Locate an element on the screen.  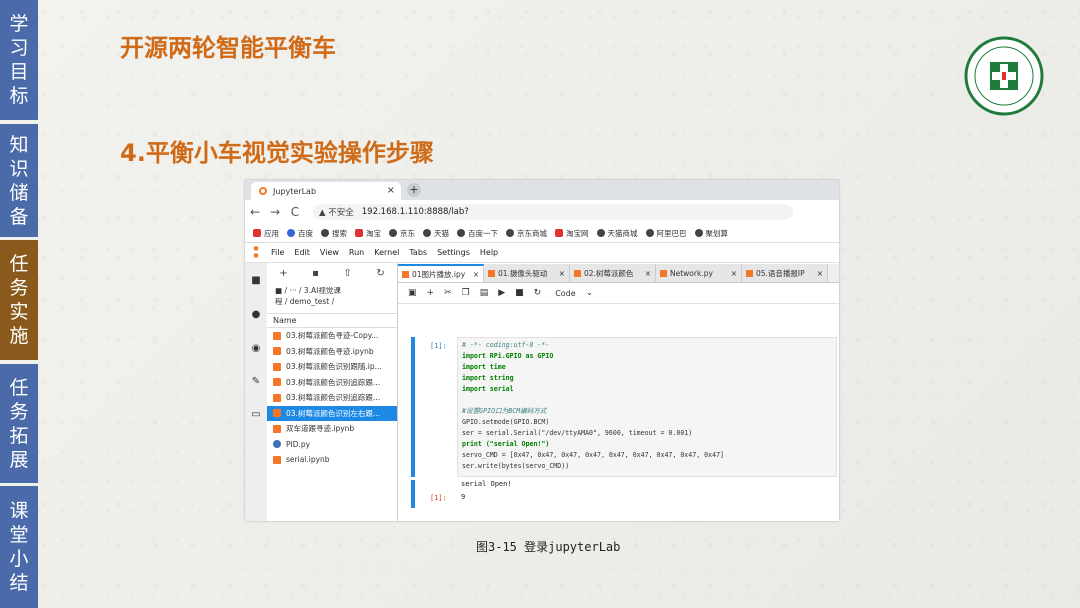
bookmark-item: 天猫 is located at coordinates (436, 233).